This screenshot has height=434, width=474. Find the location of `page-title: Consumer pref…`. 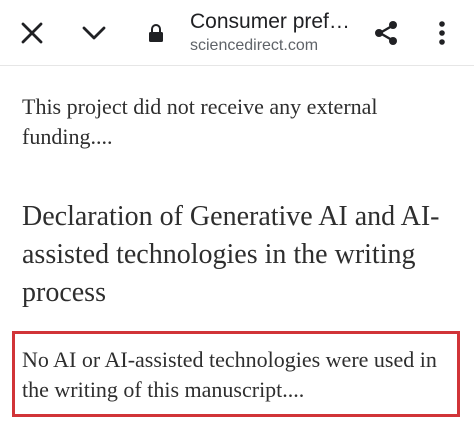

page-title: Consumer pref… is located at coordinates (270, 21).